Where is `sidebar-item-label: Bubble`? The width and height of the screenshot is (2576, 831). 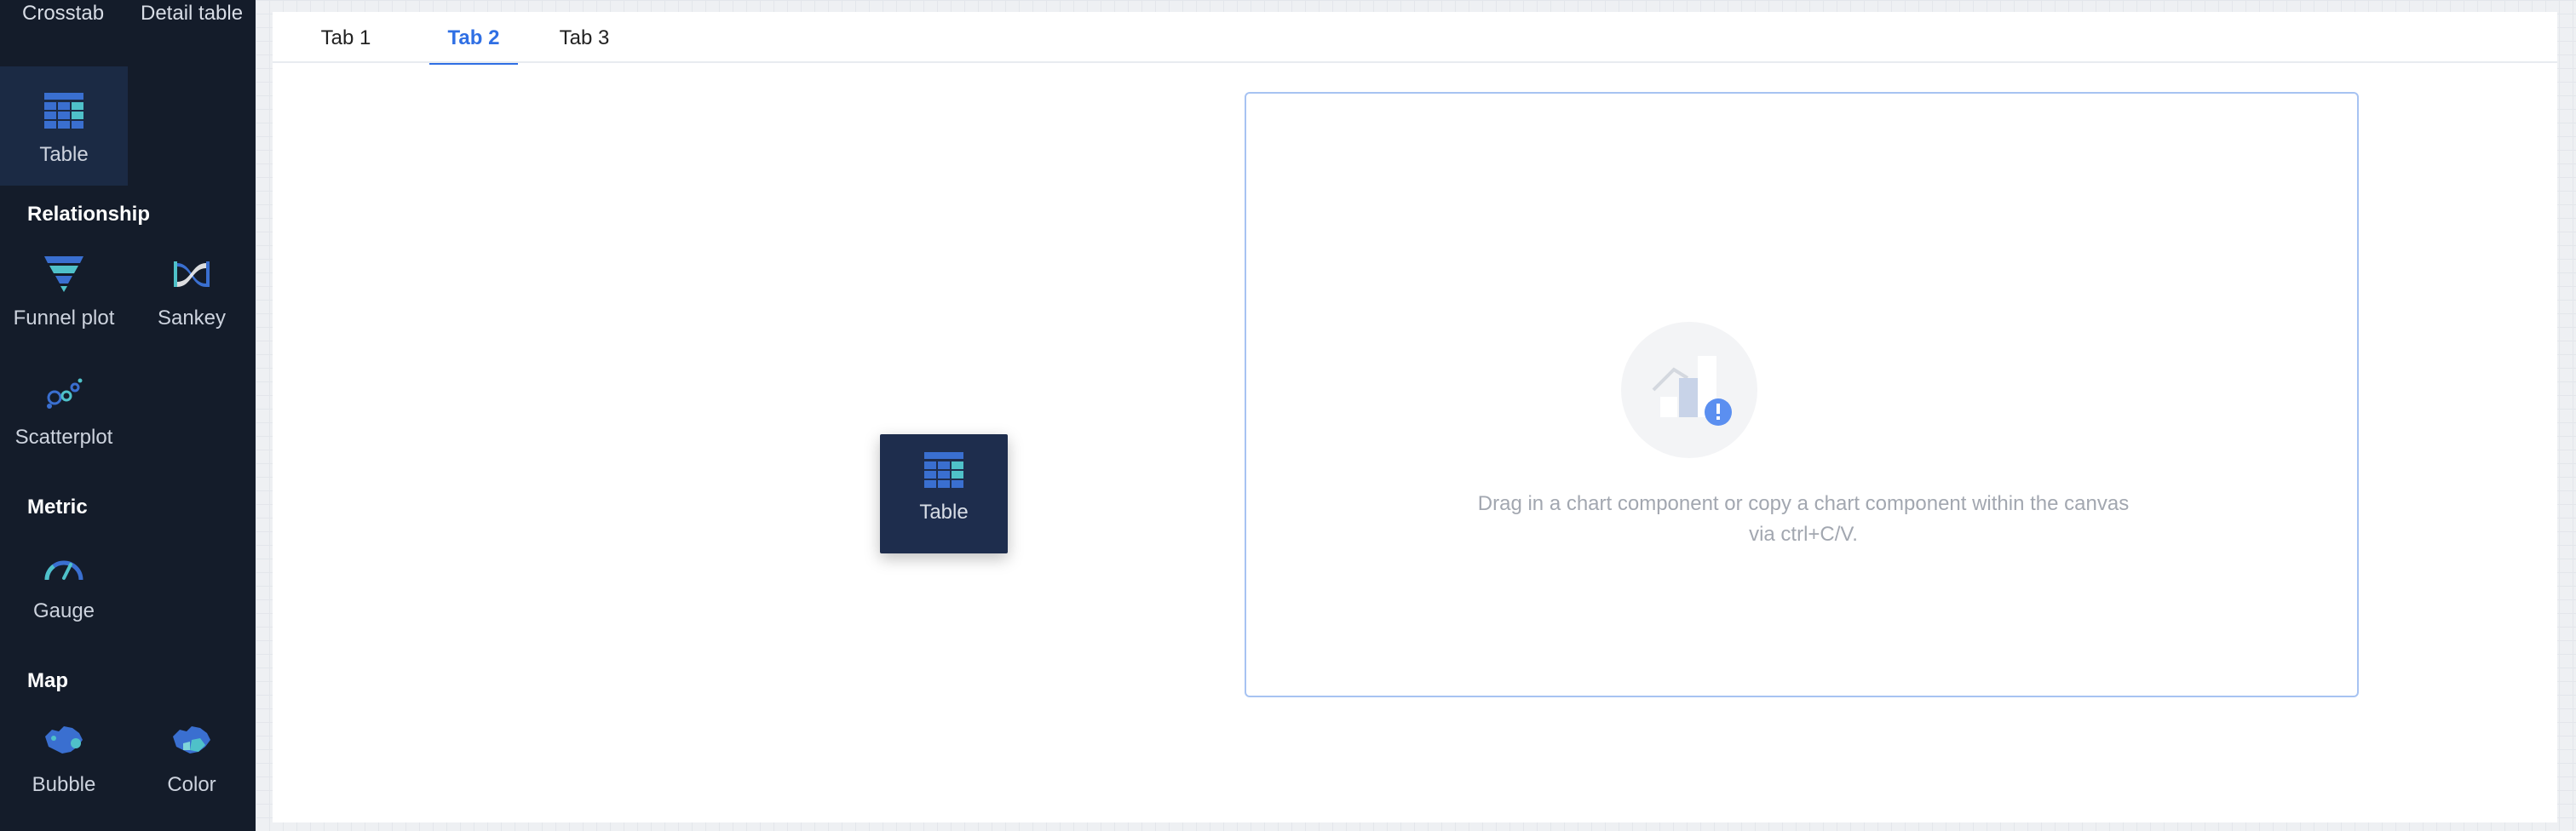 sidebar-item-label: Bubble is located at coordinates (64, 784).